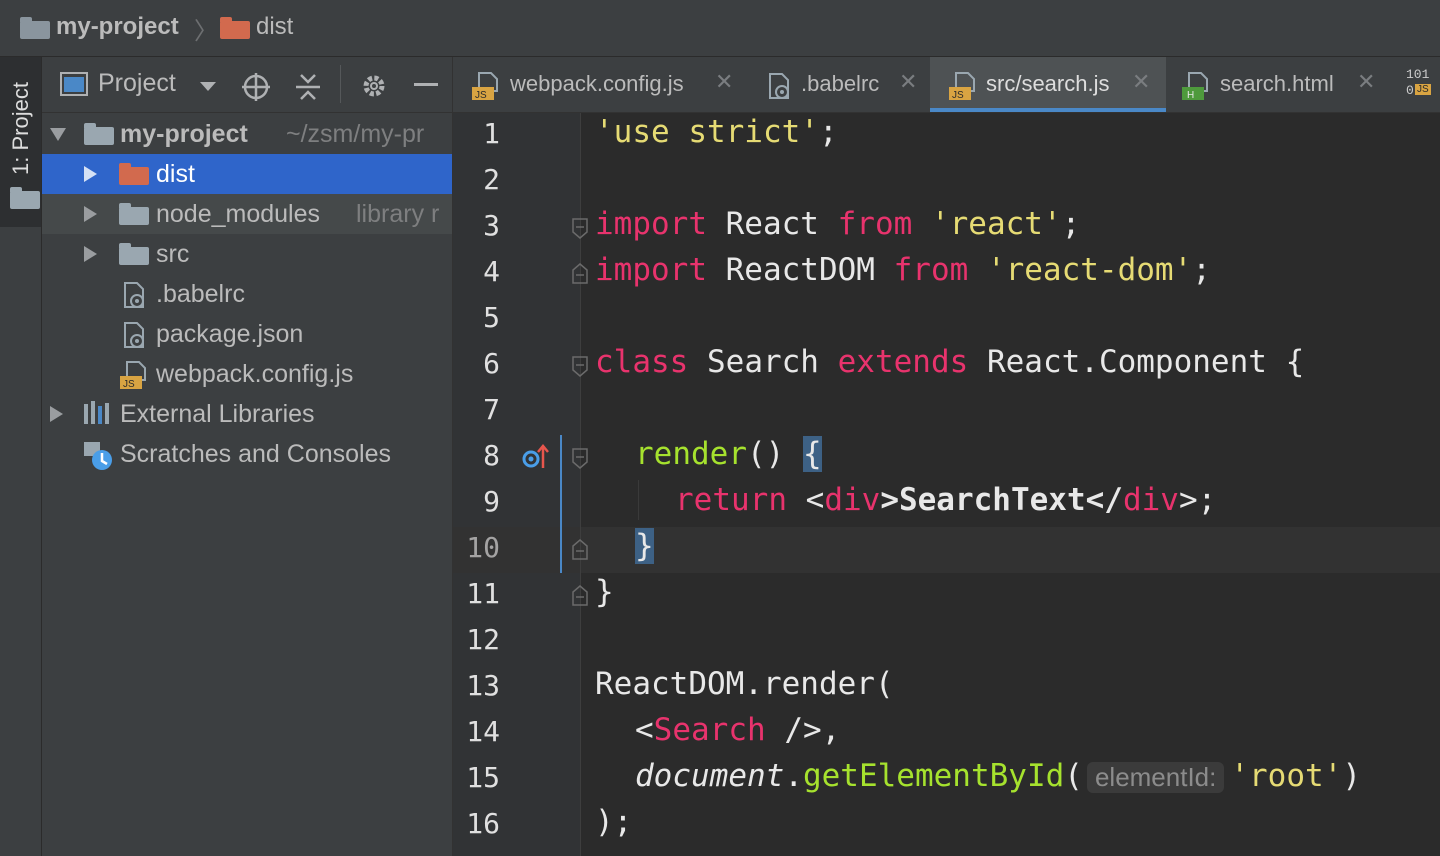 The height and width of the screenshot is (856, 1440). Describe the element at coordinates (20, 128) in the screenshot. I see `project-tool-label: 1: Project` at that location.